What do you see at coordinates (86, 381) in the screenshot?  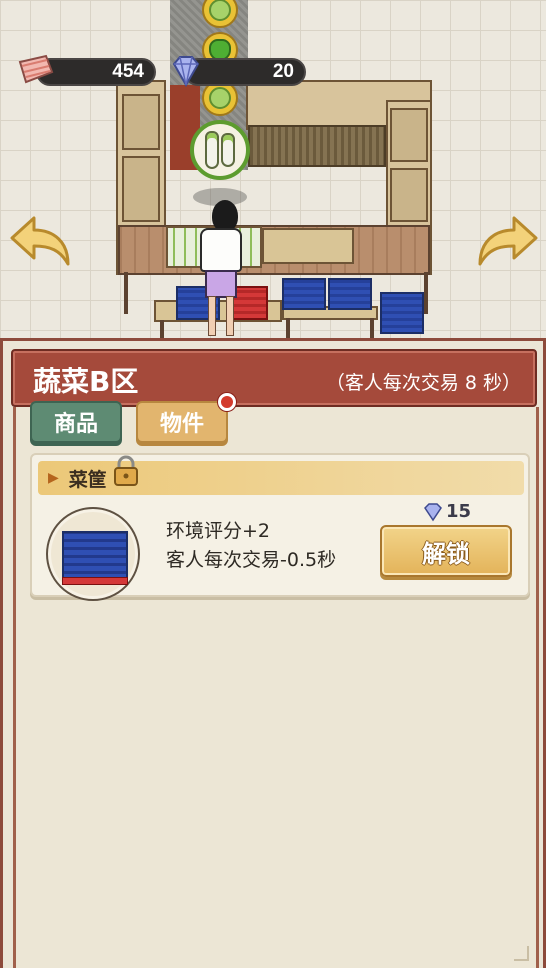 I see `panel-title: 蔬菜B区` at bounding box center [86, 381].